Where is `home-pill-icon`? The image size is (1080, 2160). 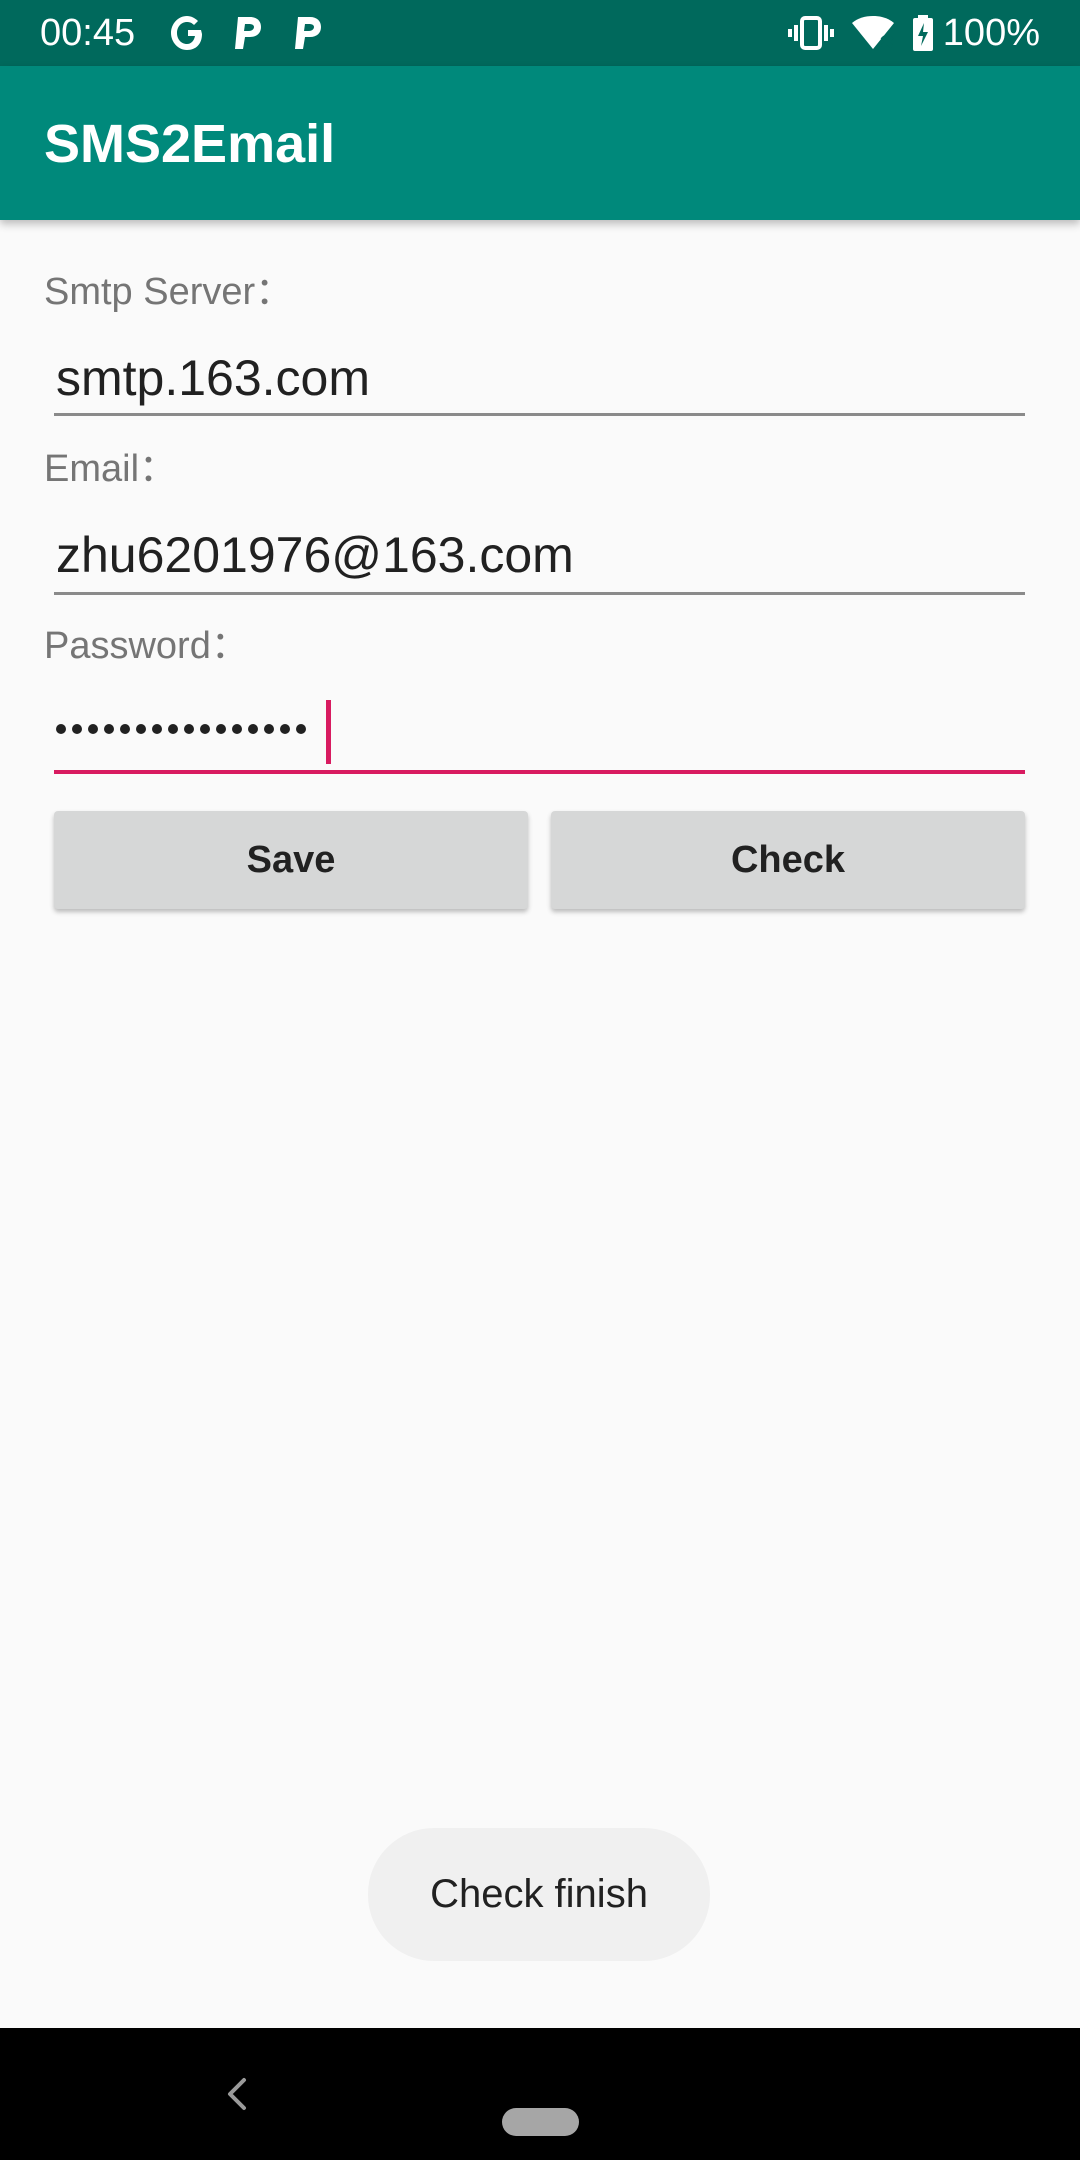
home-pill-icon is located at coordinates (540, 2122).